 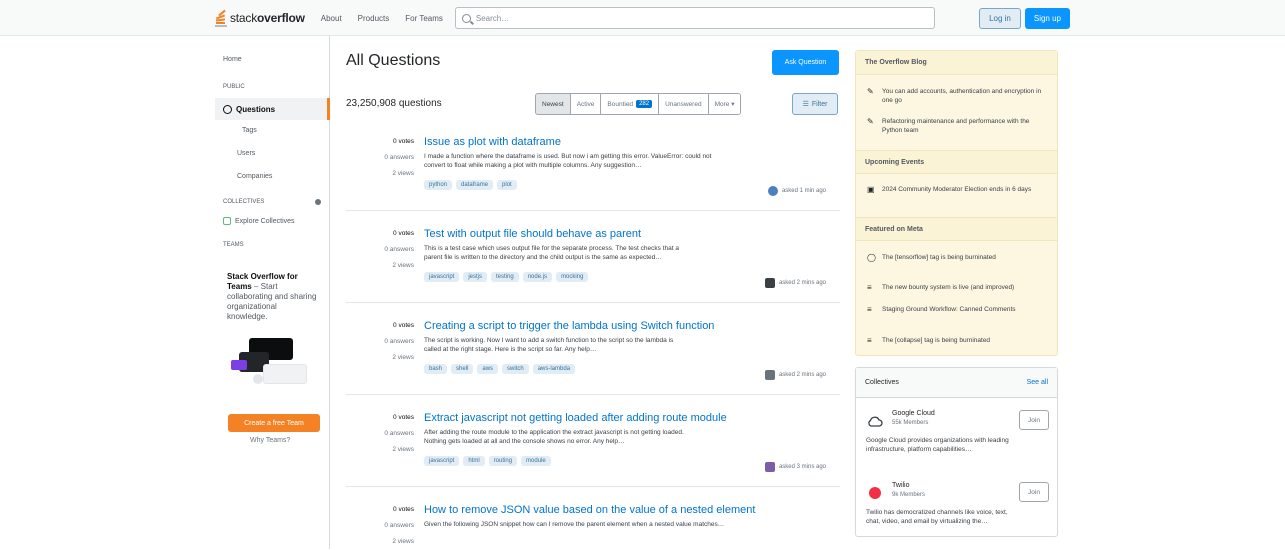 I want to click on stack-icon: ≡, so click(x=869, y=340).